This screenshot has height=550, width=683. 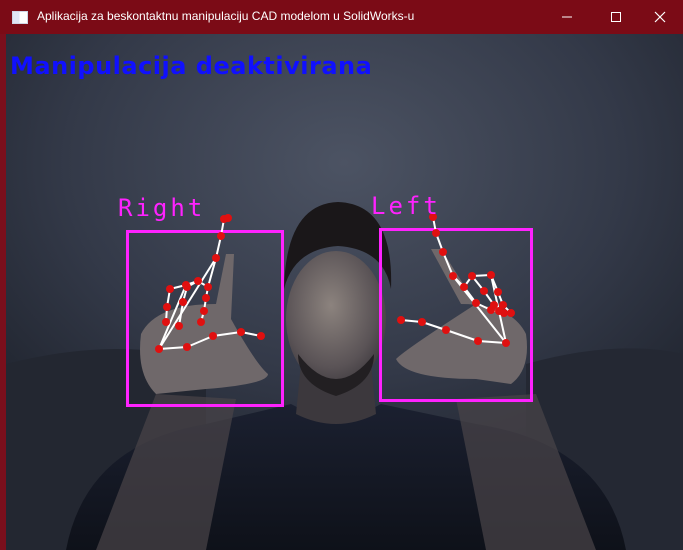 I want to click on maximize-button, so click(x=616, y=17).